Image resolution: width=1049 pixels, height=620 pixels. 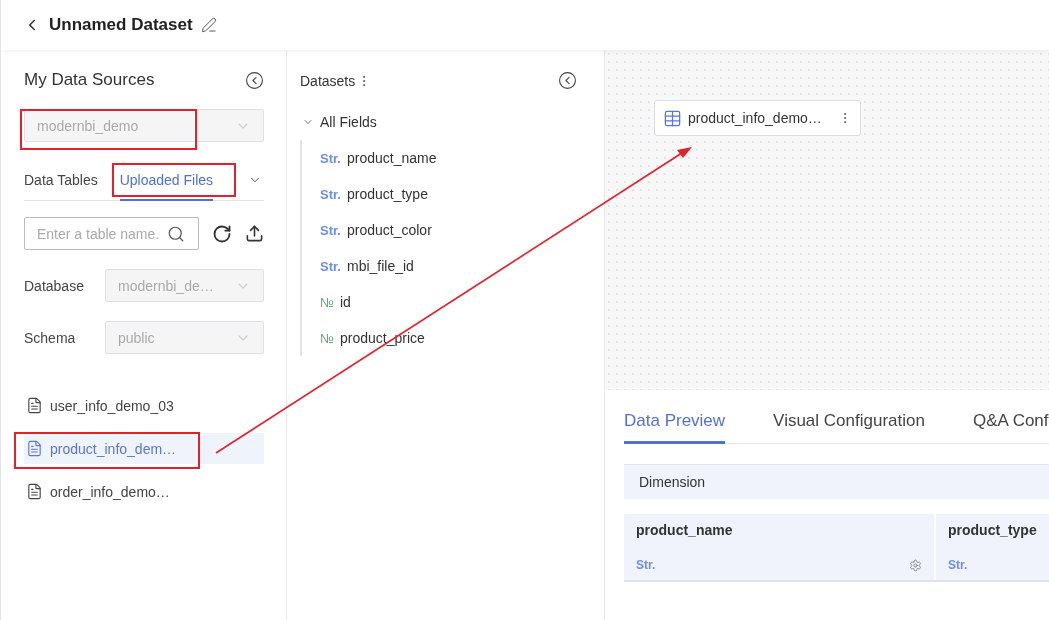 I want to click on field-name: product_name, so click(x=391, y=158).